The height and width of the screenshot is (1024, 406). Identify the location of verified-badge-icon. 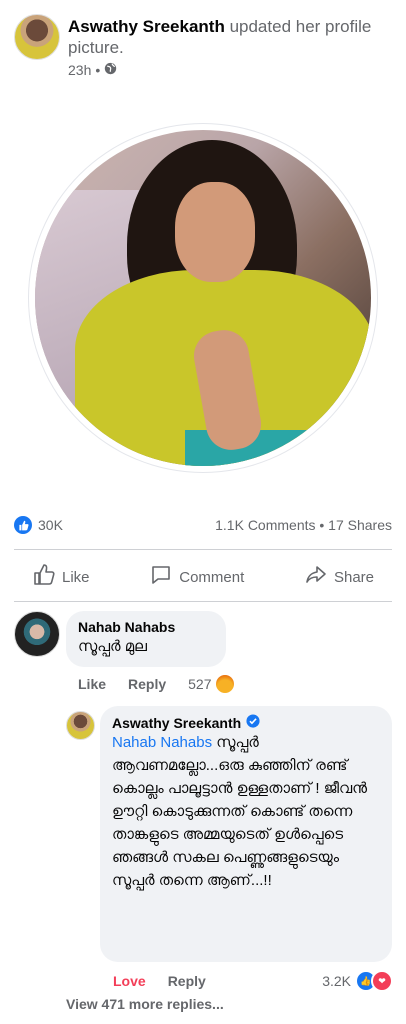
(253, 722).